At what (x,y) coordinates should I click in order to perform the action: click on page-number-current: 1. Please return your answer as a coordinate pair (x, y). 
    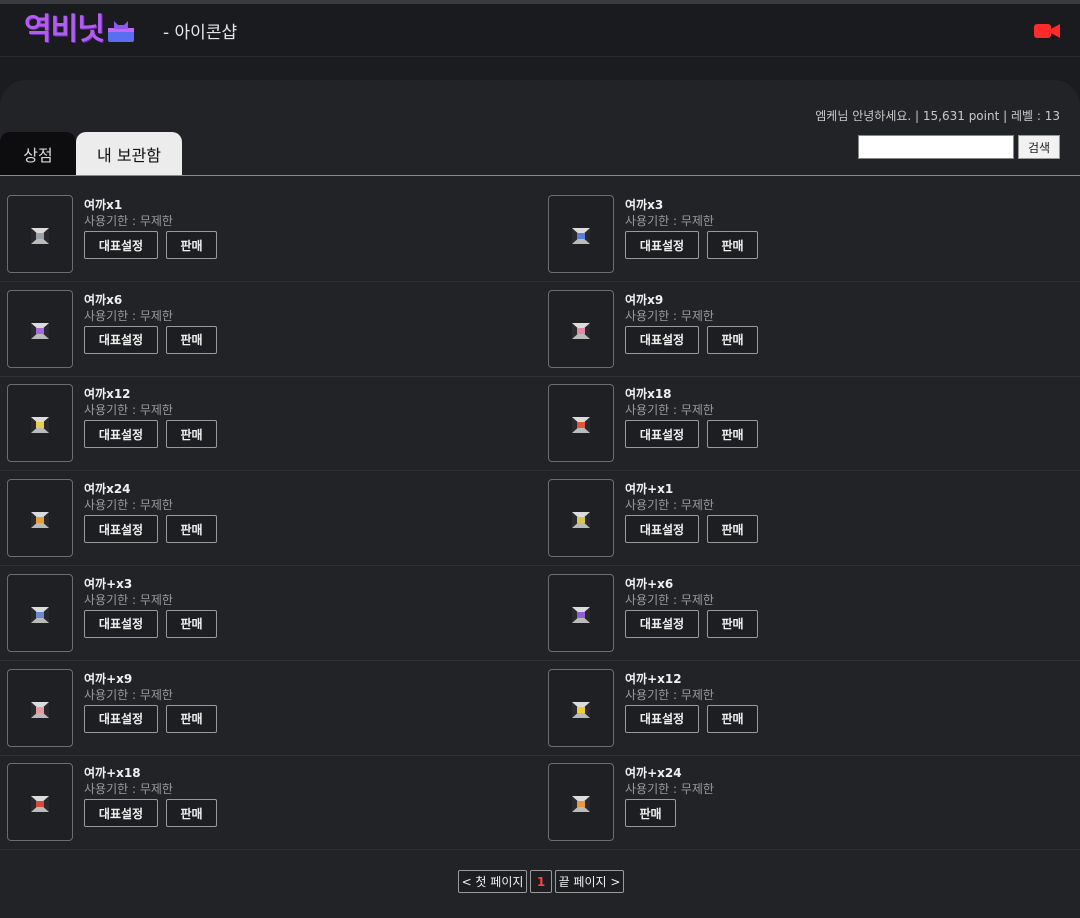
    Looking at the image, I should click on (541, 881).